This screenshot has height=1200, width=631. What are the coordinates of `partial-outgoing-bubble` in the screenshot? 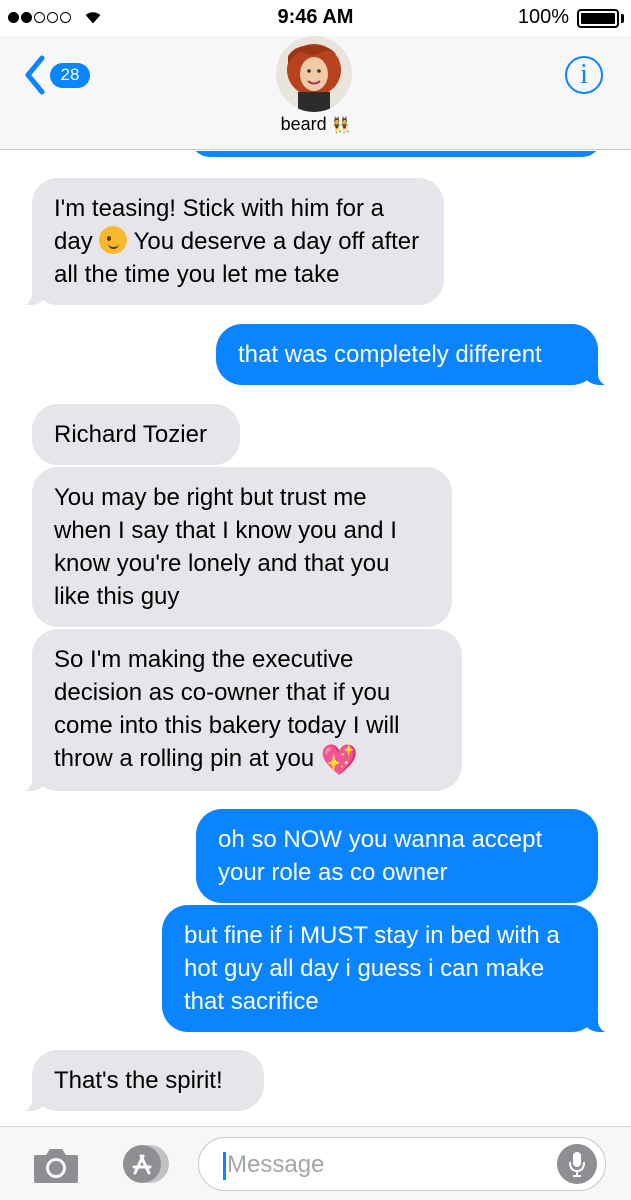 It's located at (396, 154).